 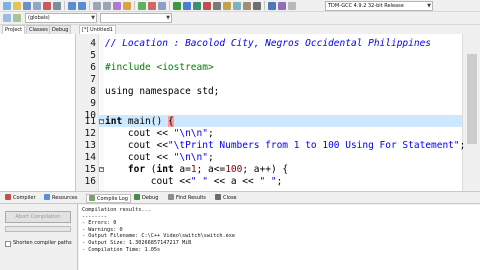 What do you see at coordinates (24, 198) in the screenshot?
I see `tab-compiler-label: Compiler` at bounding box center [24, 198].